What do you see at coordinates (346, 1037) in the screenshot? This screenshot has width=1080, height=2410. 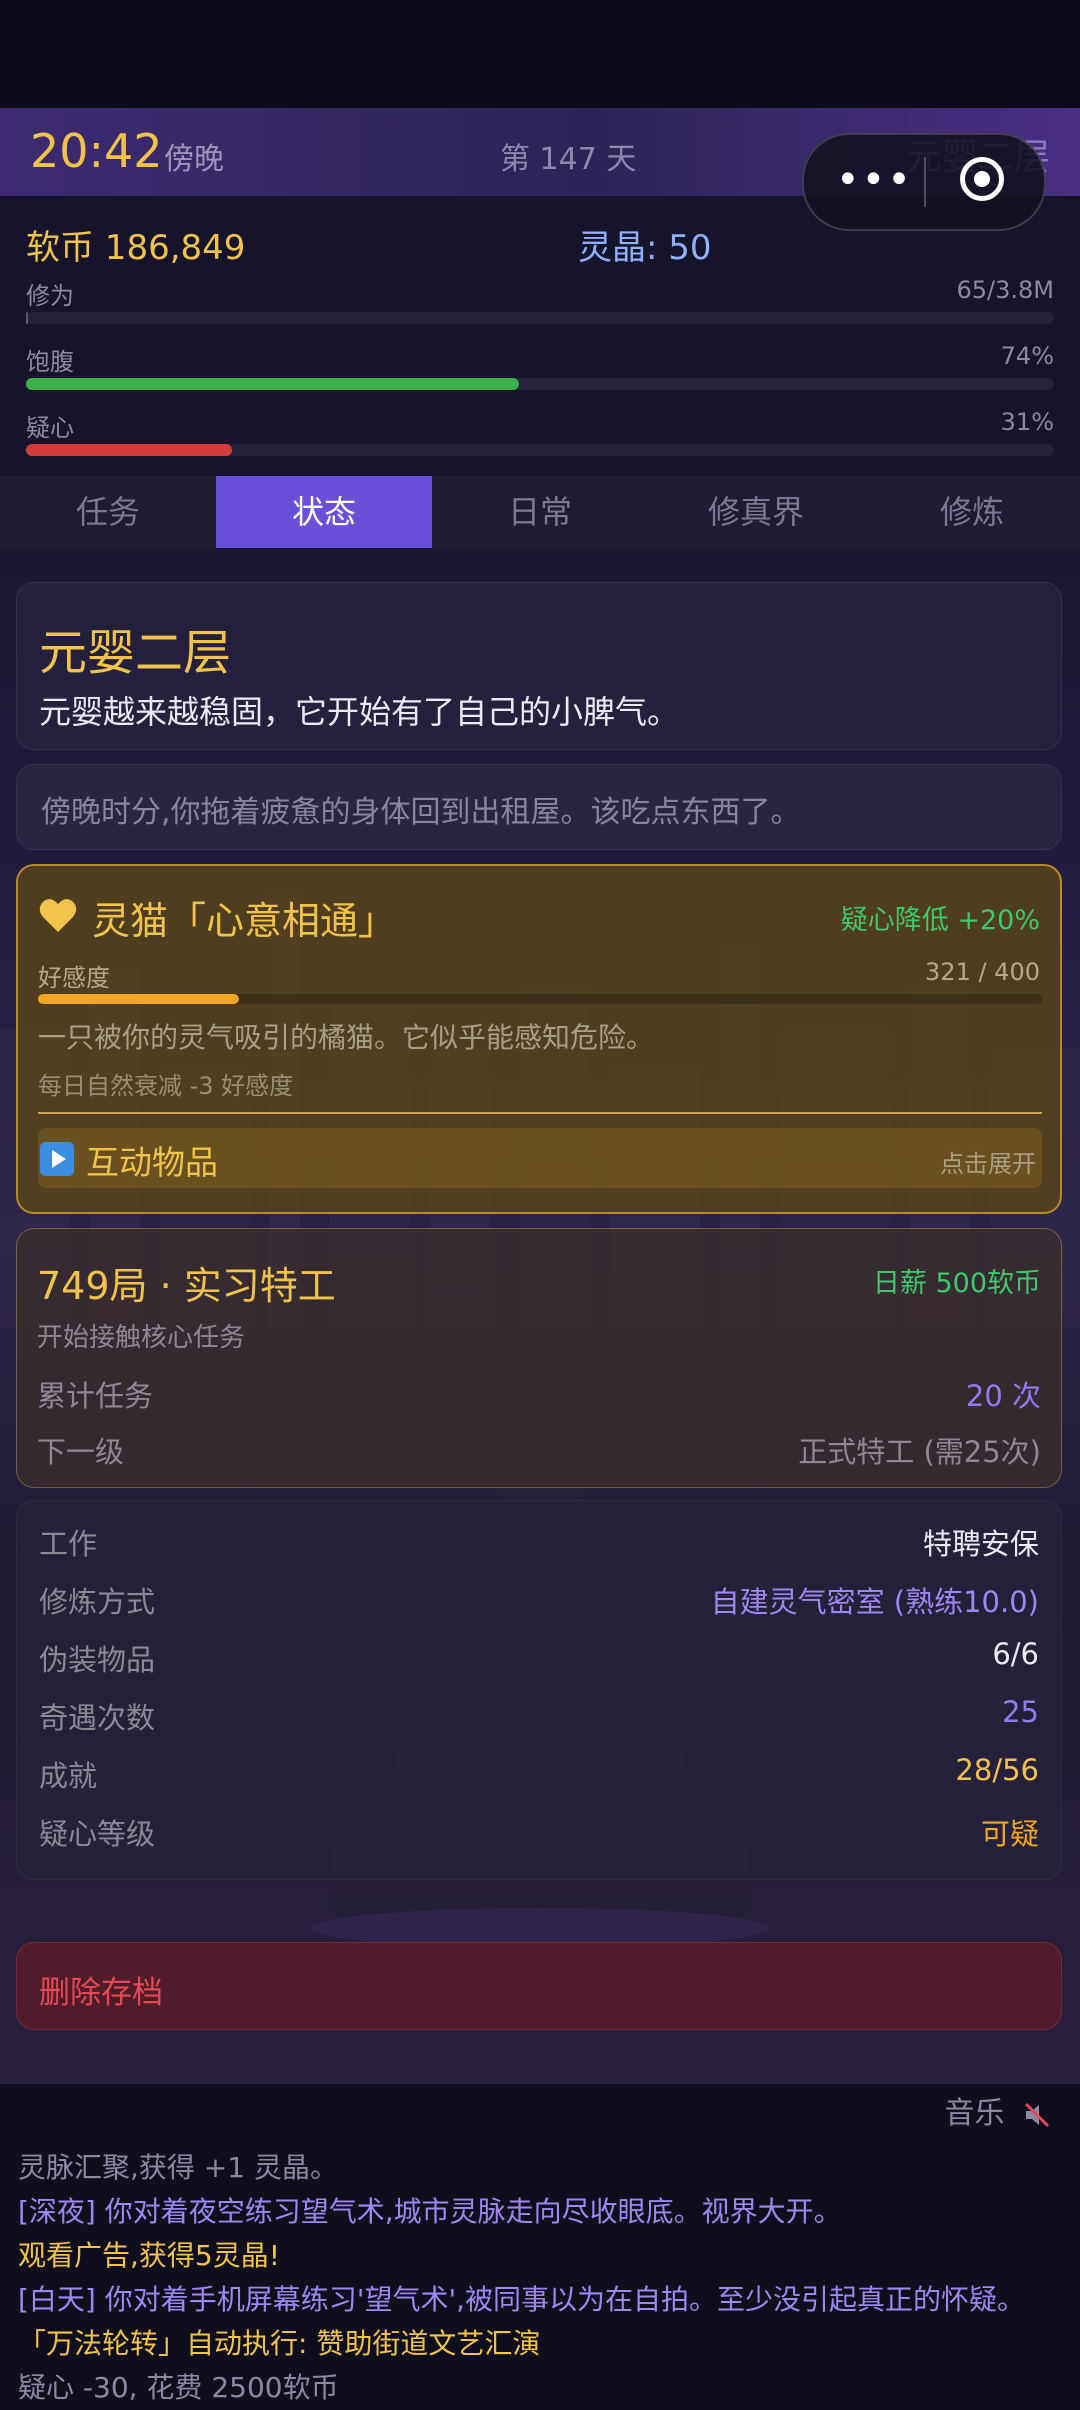 I see `pet-description: 一只被你的灵气吸引的橘猫。它似乎能感知危险。` at bounding box center [346, 1037].